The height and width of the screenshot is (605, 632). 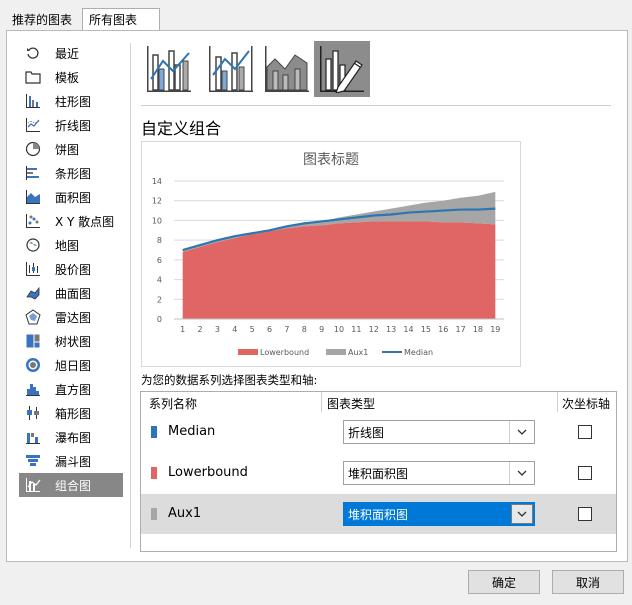 What do you see at coordinates (33, 293) in the screenshot?
I see `surface-chart-icon` at bounding box center [33, 293].